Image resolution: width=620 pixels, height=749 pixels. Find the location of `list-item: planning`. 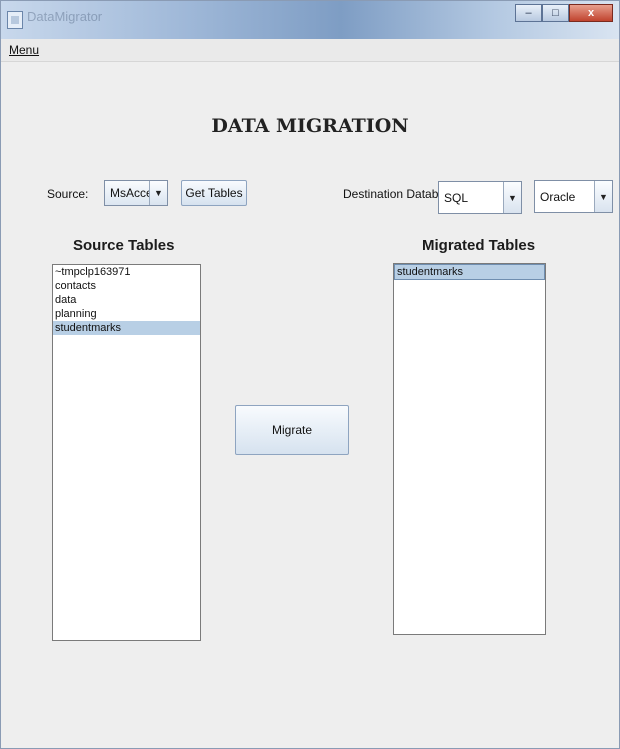

list-item: planning is located at coordinates (126, 314).